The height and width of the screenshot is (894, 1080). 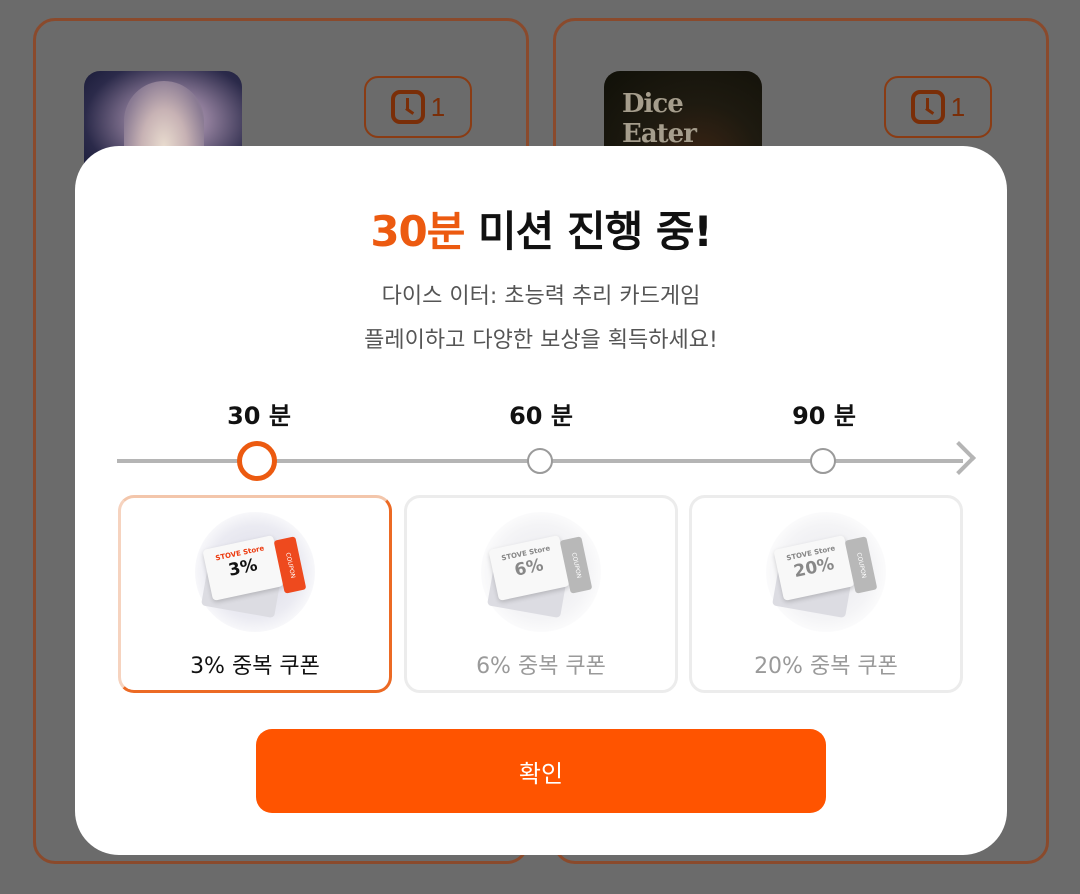 What do you see at coordinates (541, 666) in the screenshot?
I see `reward-label: 6% 중복 쿠폰` at bounding box center [541, 666].